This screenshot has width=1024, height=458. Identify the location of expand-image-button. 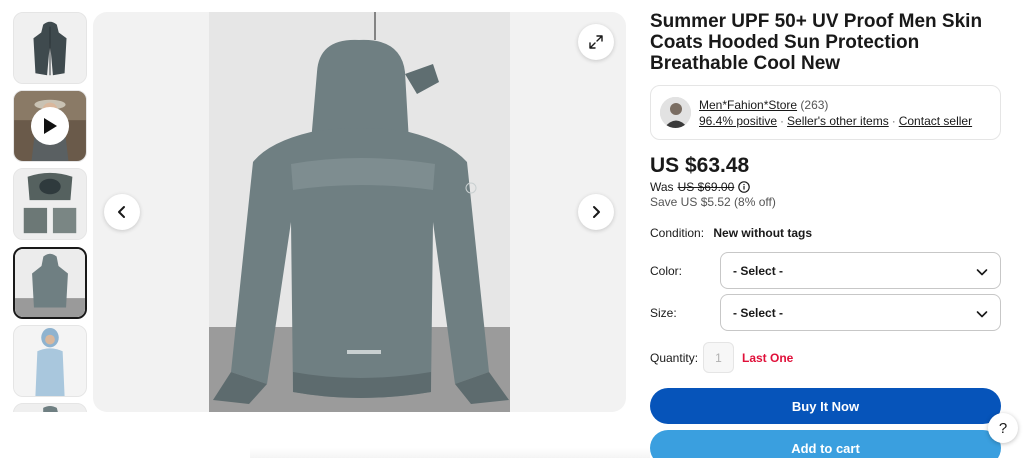
(596, 42).